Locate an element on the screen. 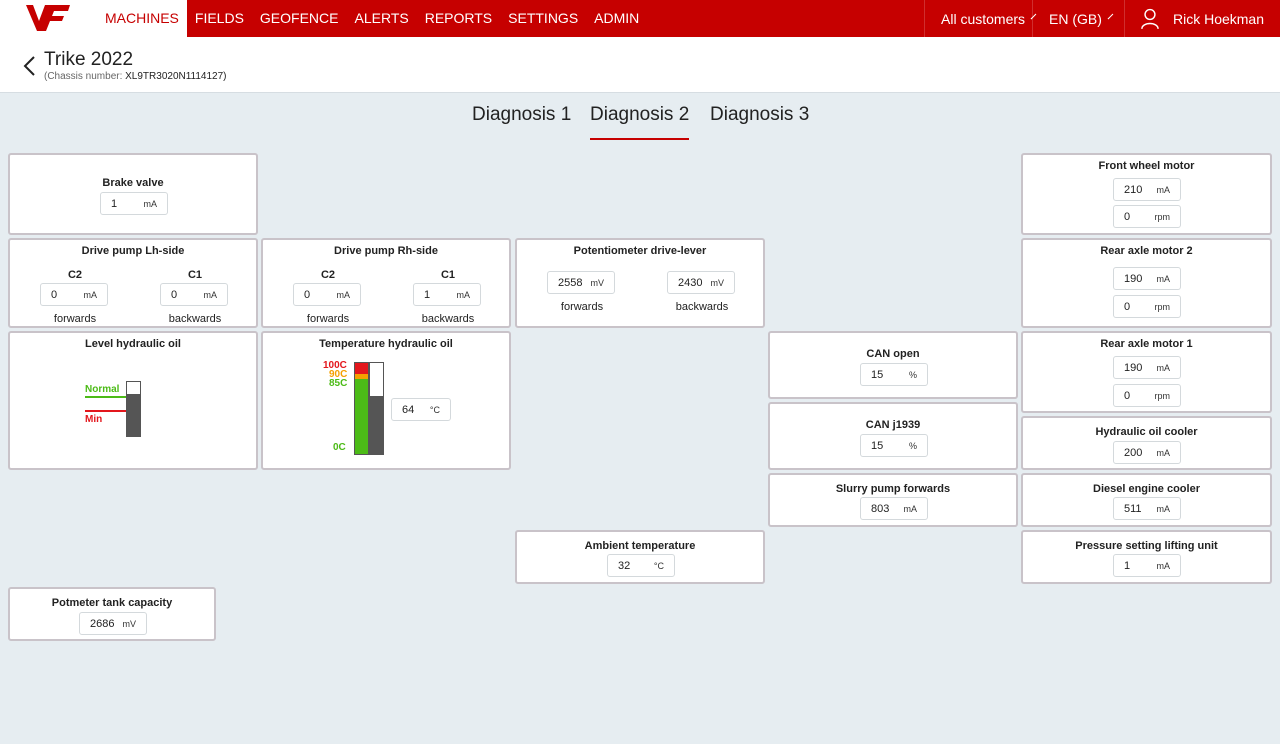  value: 511 is located at coordinates (1133, 509).